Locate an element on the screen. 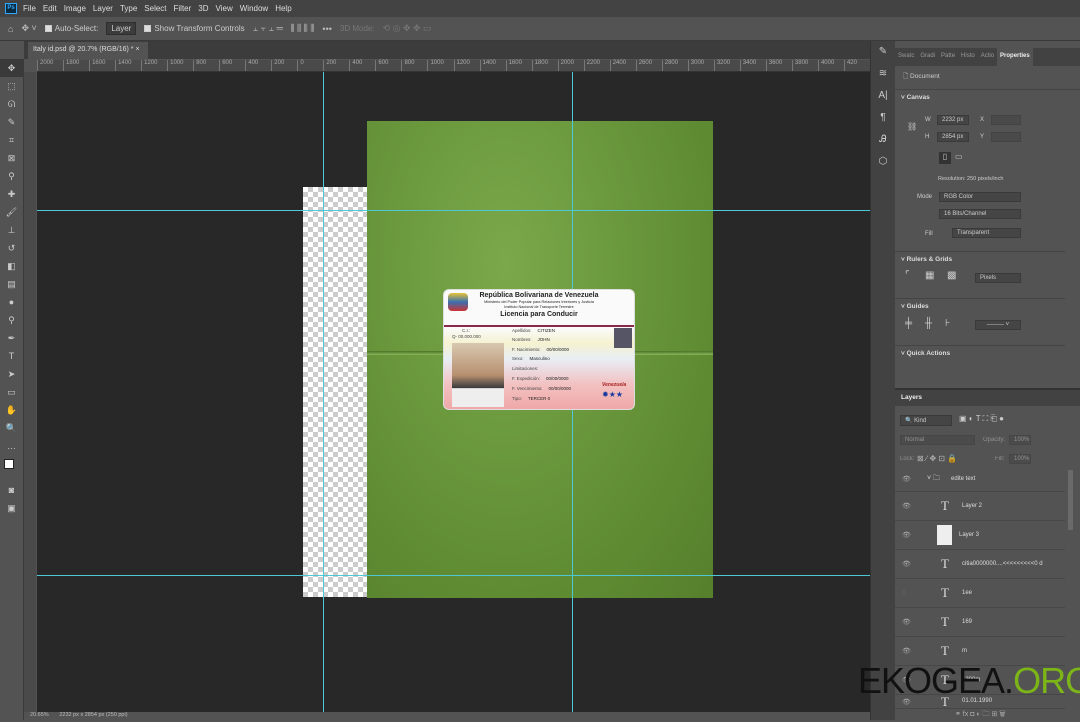  grid-toggle-icon: ▦ is located at coordinates (929, 275).